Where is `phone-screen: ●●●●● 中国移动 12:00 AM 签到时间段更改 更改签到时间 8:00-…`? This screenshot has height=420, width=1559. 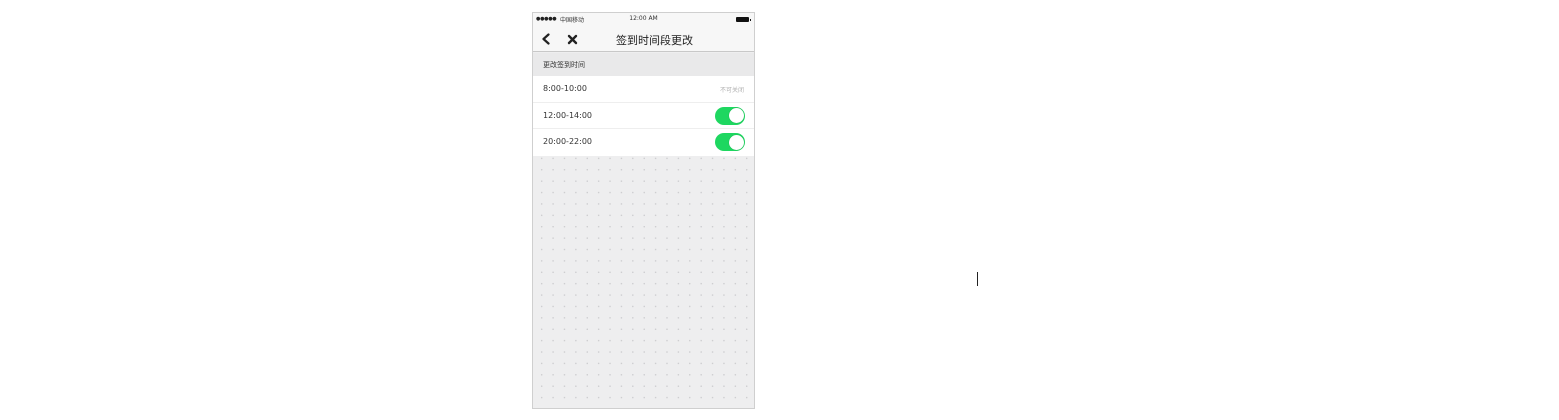 phone-screen: ●●●●● 中国移动 12:00 AM 签到时间段更改 更改签到时间 8:00-… is located at coordinates (643, 210).